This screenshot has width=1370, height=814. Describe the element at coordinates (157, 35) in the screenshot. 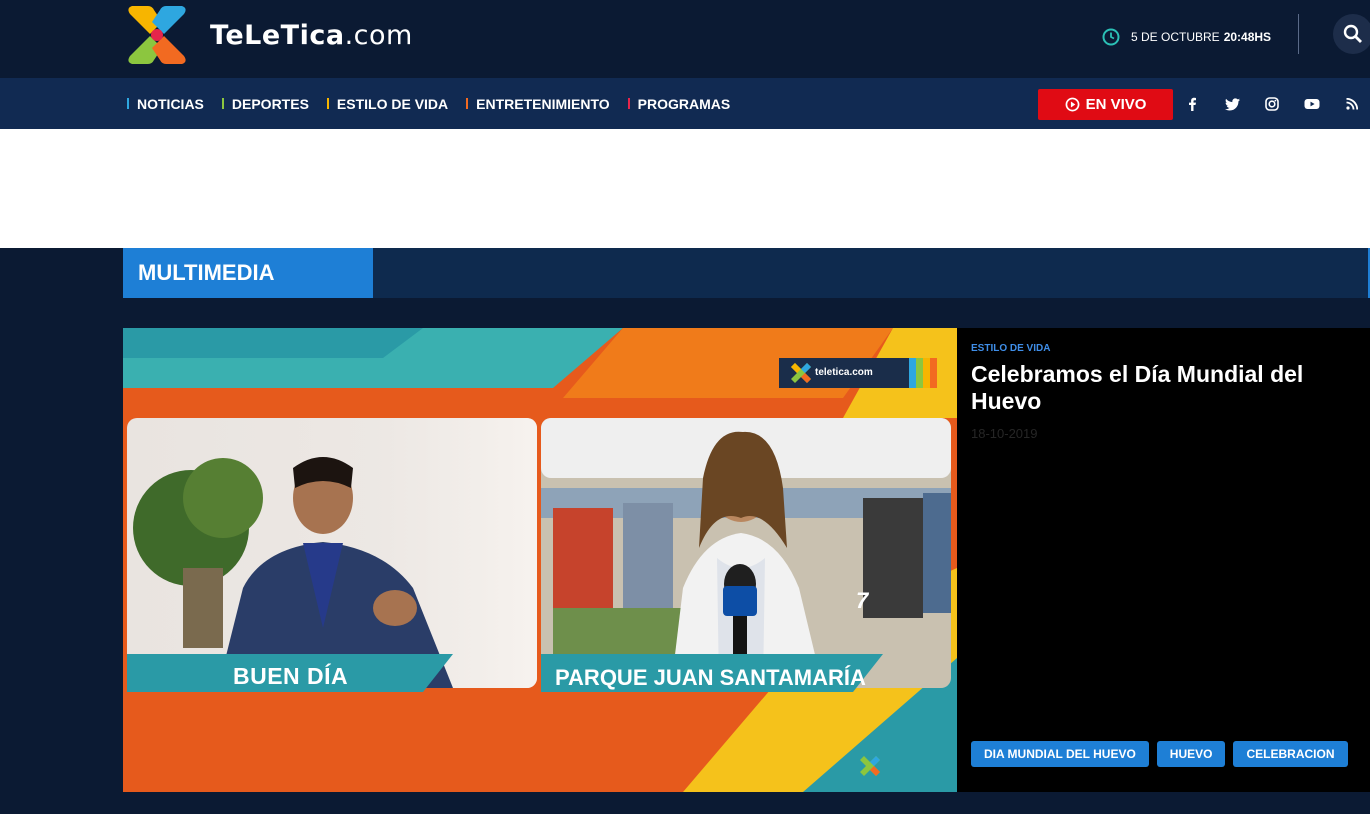

I see `teletica-x-logo-icon` at that location.